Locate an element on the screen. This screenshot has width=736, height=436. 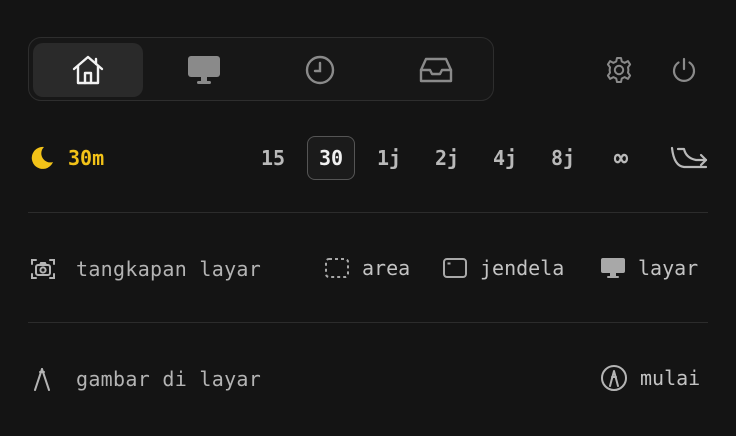
capture-area-label: area is located at coordinates (386, 268).